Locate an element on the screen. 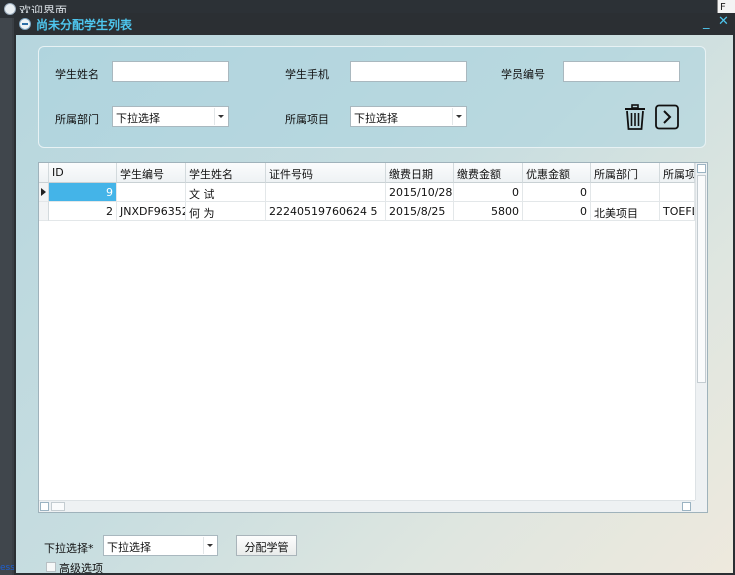 Image resolution: width=735 pixels, height=575 pixels. close-button: ✕ is located at coordinates (723, 21).